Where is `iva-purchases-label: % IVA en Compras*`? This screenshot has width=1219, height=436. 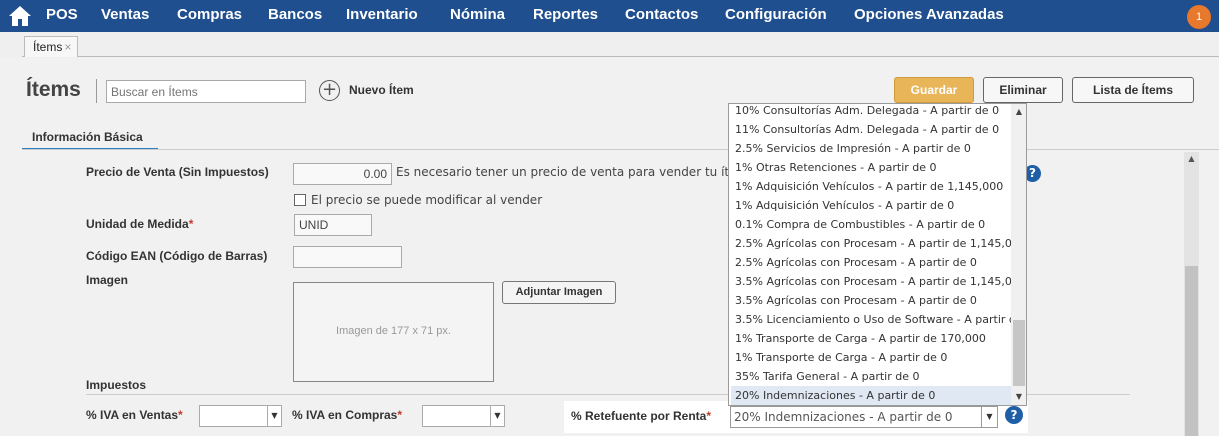
iva-purchases-label: % IVA en Compras* is located at coordinates (347, 415).